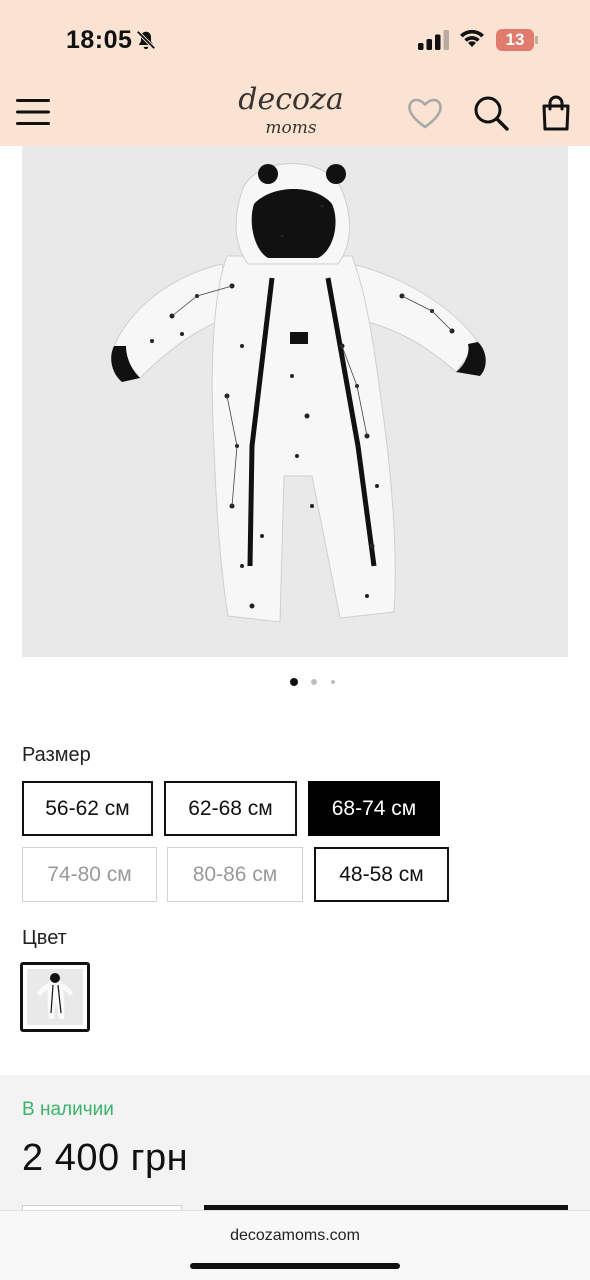 Image resolution: width=590 pixels, height=1280 pixels. I want to click on product-price: 2 400 грн, so click(105, 1158).